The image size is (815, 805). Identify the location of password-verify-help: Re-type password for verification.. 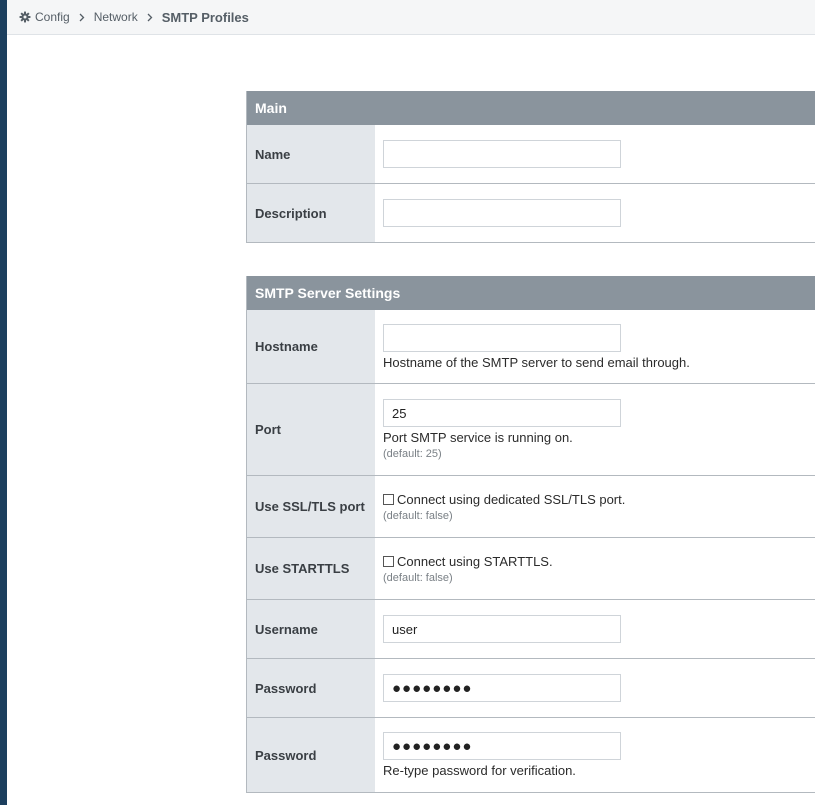
(479, 770).